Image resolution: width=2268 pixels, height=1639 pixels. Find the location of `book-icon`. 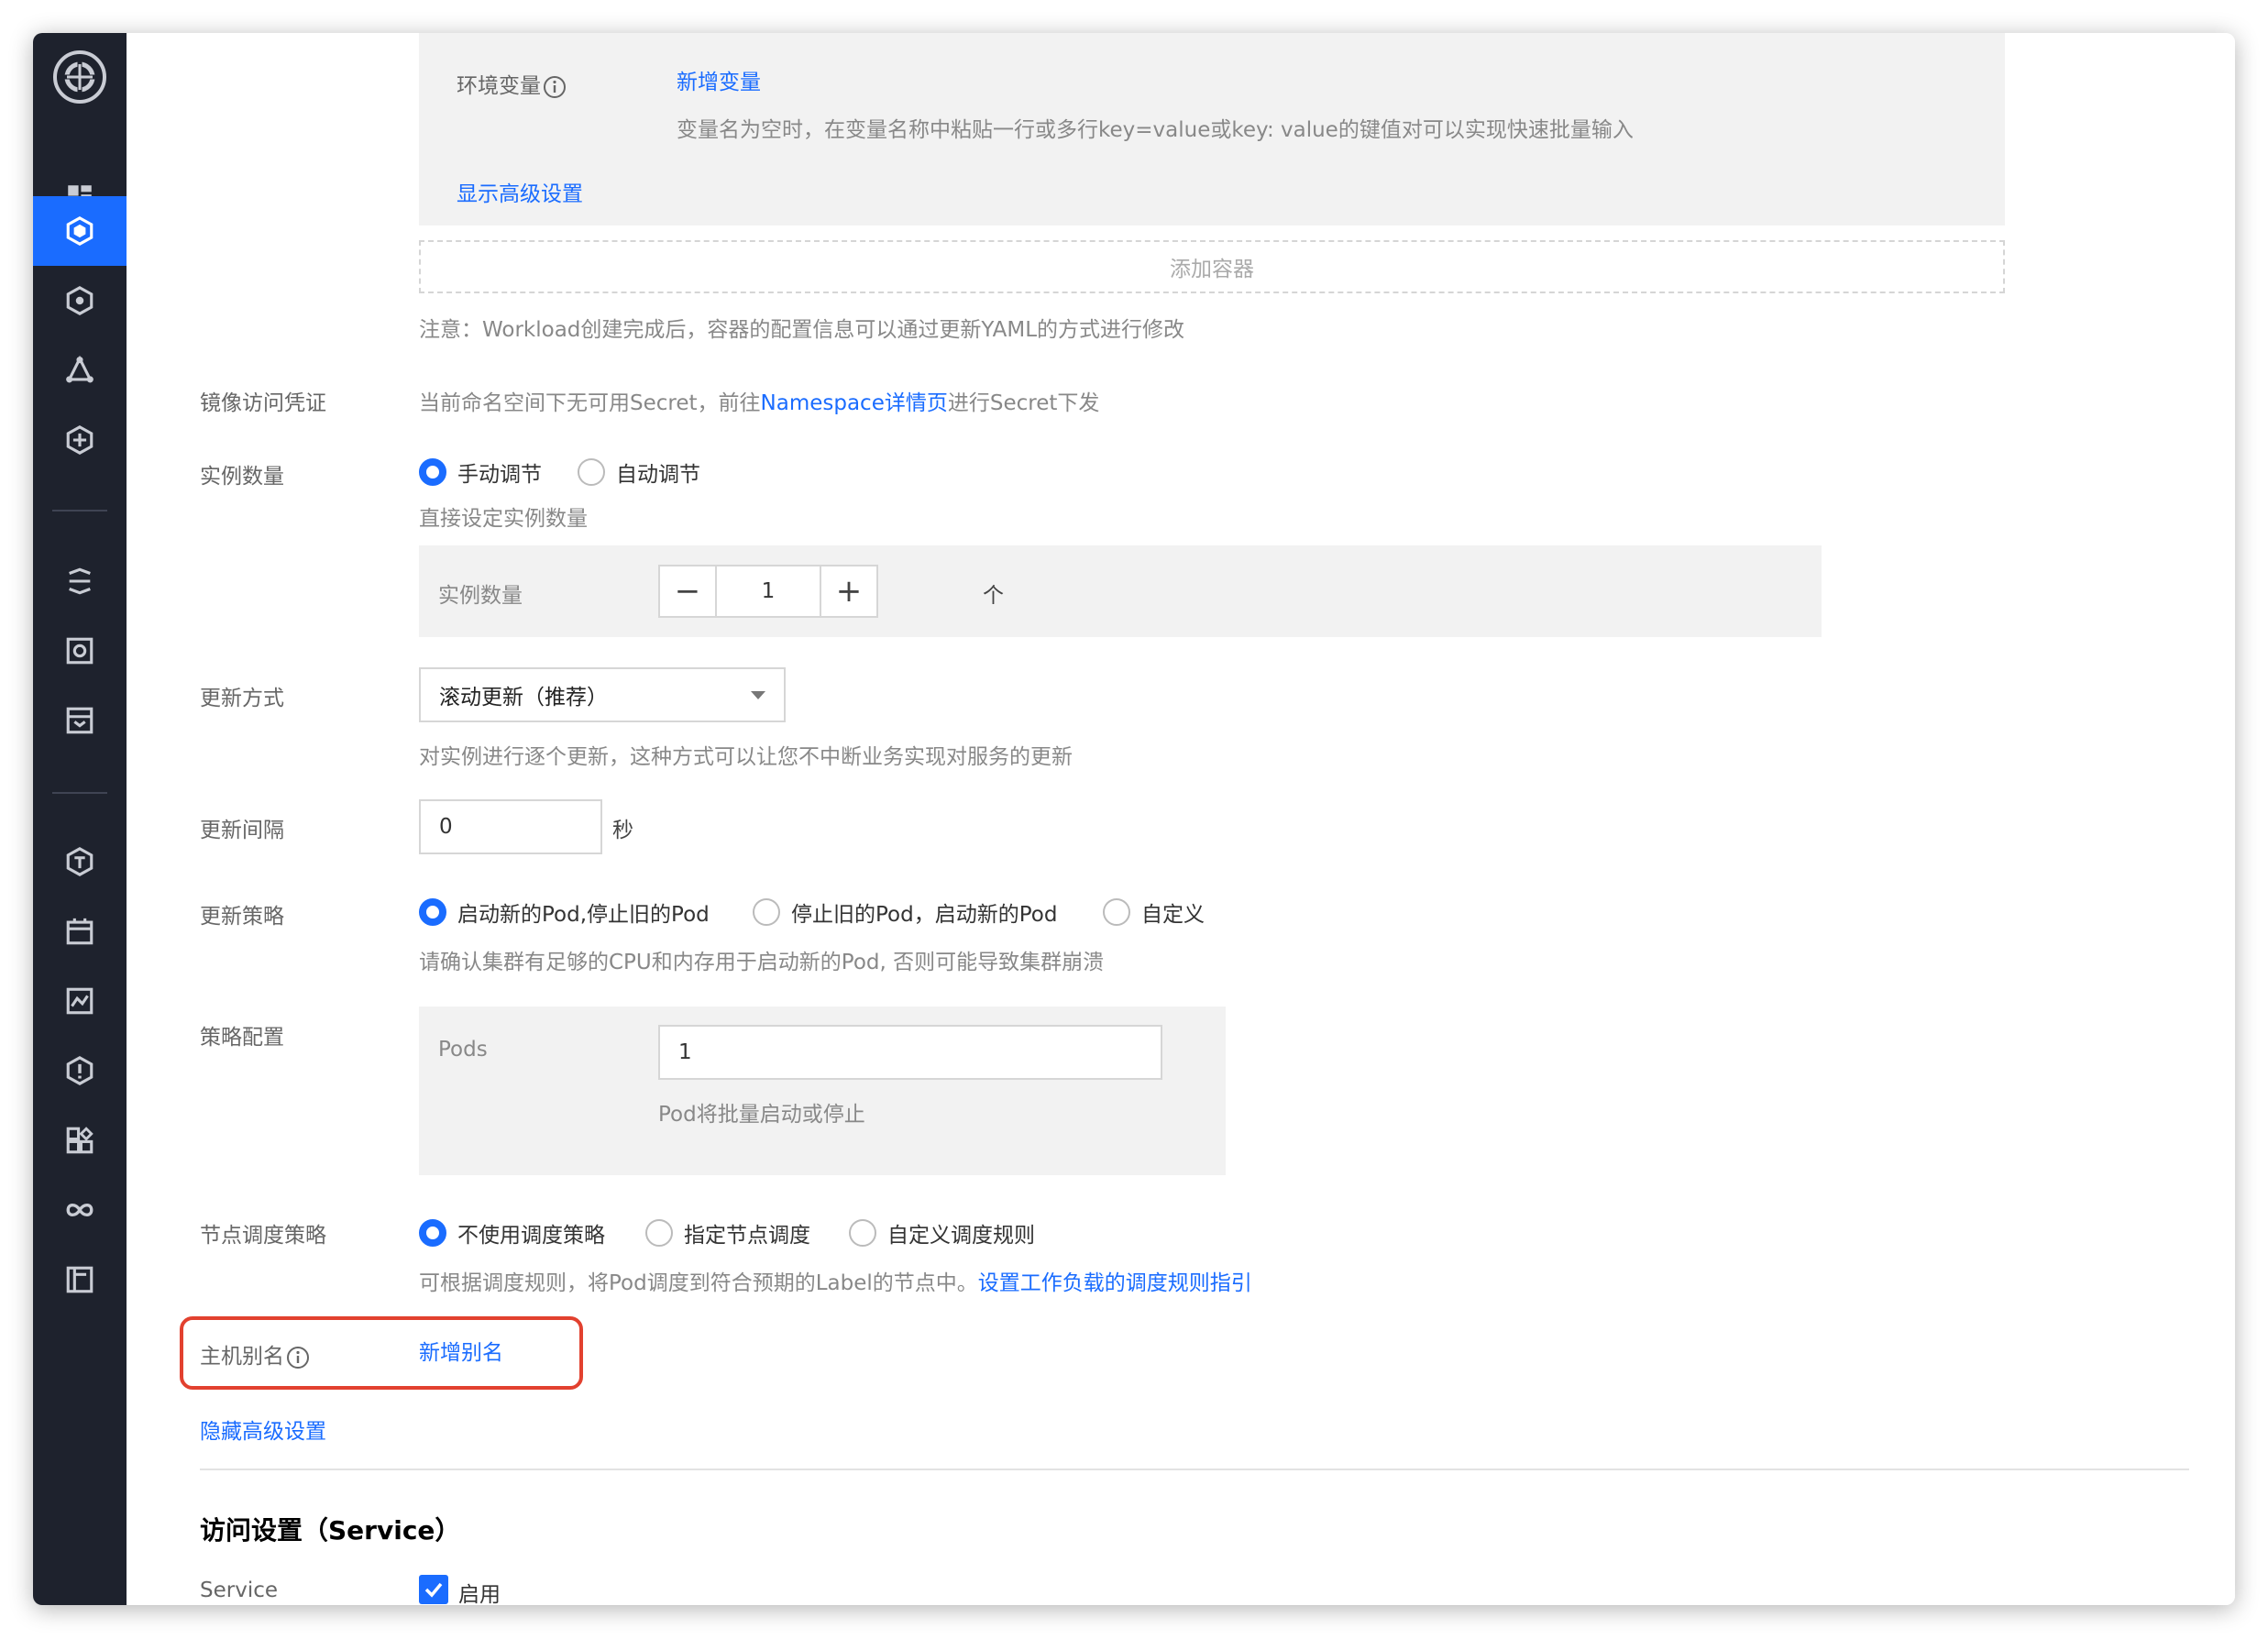

book-icon is located at coordinates (80, 1279).